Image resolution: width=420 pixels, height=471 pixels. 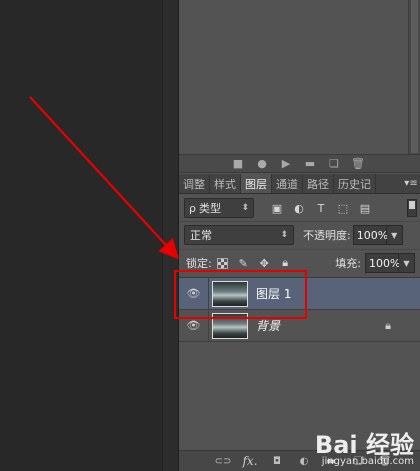 What do you see at coordinates (277, 208) in the screenshot?
I see `image-filter-icon: ▣` at bounding box center [277, 208].